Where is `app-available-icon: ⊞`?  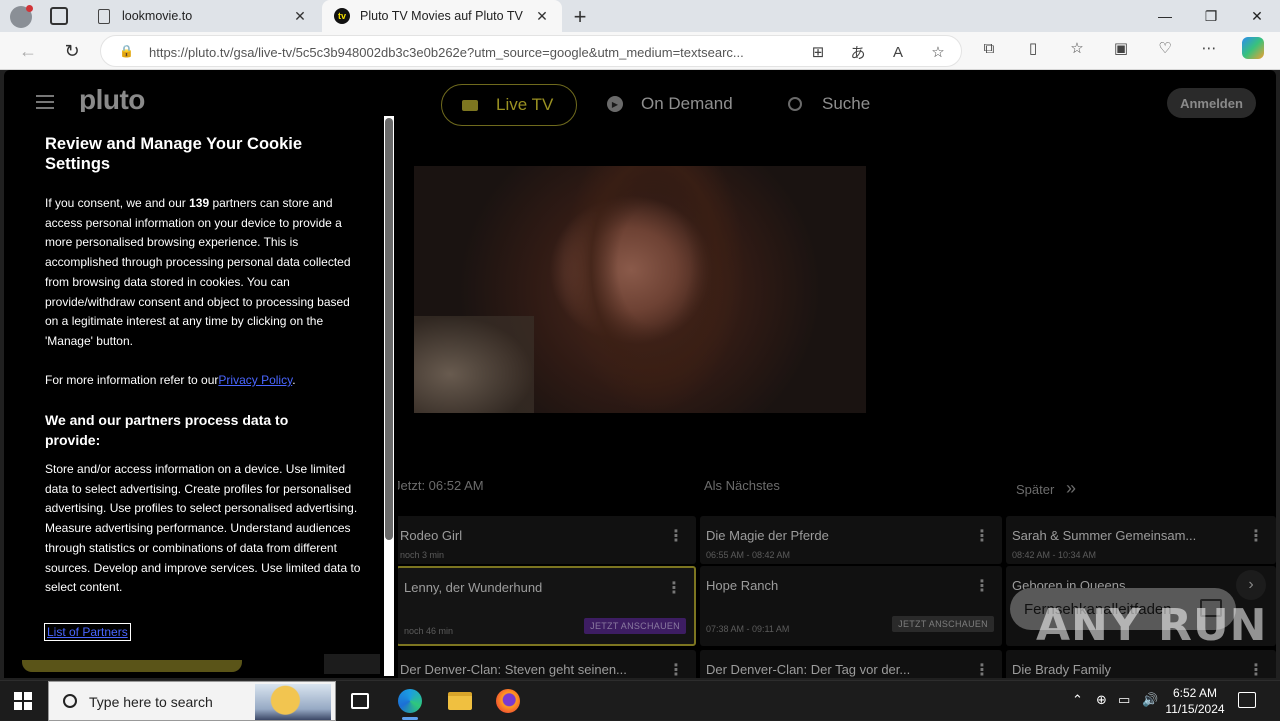
app-available-icon: ⊞ is located at coordinates (818, 52).